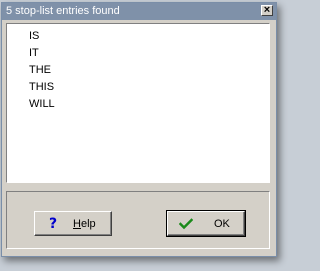 The height and width of the screenshot is (271, 320). What do you see at coordinates (53, 223) in the screenshot?
I see `help-question-icon: ?` at bounding box center [53, 223].